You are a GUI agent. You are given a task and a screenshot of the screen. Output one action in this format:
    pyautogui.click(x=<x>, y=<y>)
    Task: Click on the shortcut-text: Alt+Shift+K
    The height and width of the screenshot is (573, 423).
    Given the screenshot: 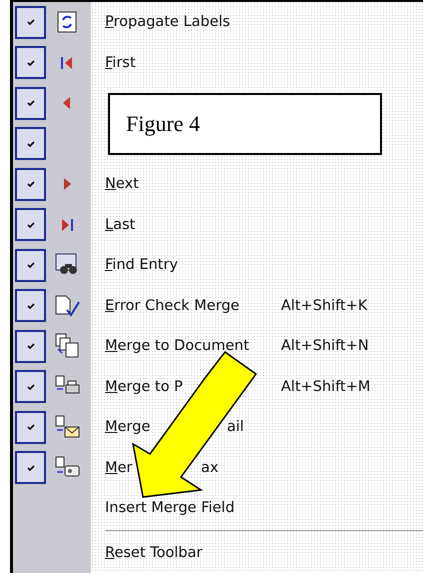 What is the action you would take?
    pyautogui.click(x=324, y=306)
    